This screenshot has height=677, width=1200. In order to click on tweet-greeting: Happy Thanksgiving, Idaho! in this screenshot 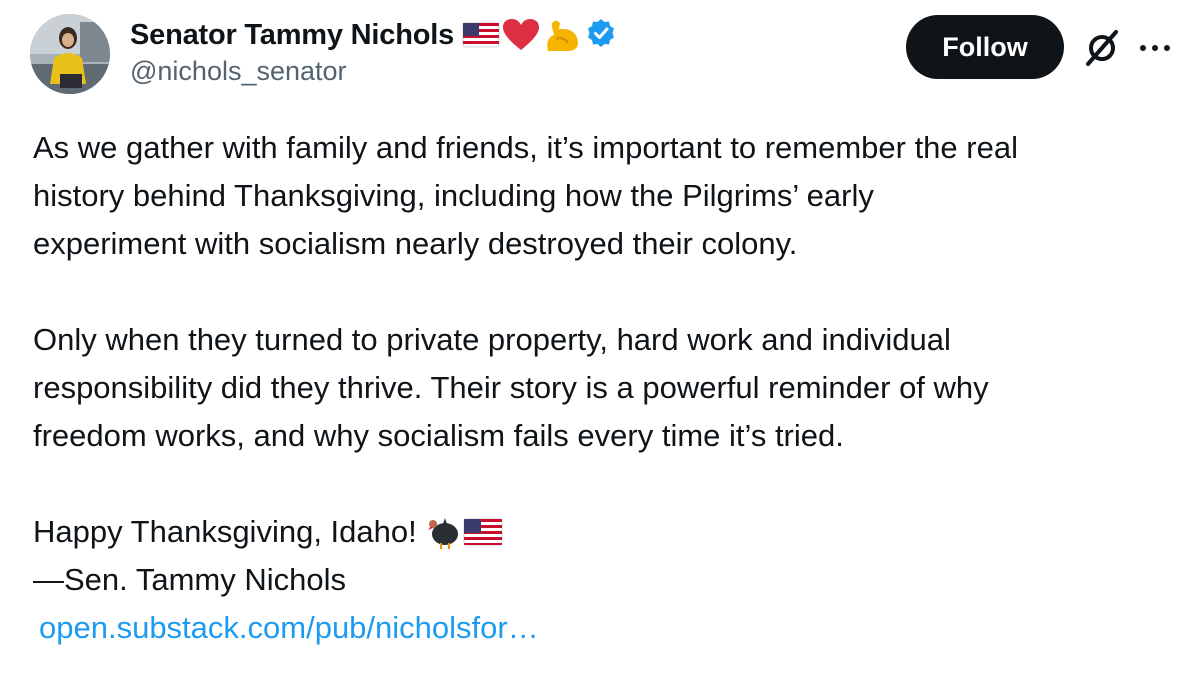, I will do `click(225, 531)`.